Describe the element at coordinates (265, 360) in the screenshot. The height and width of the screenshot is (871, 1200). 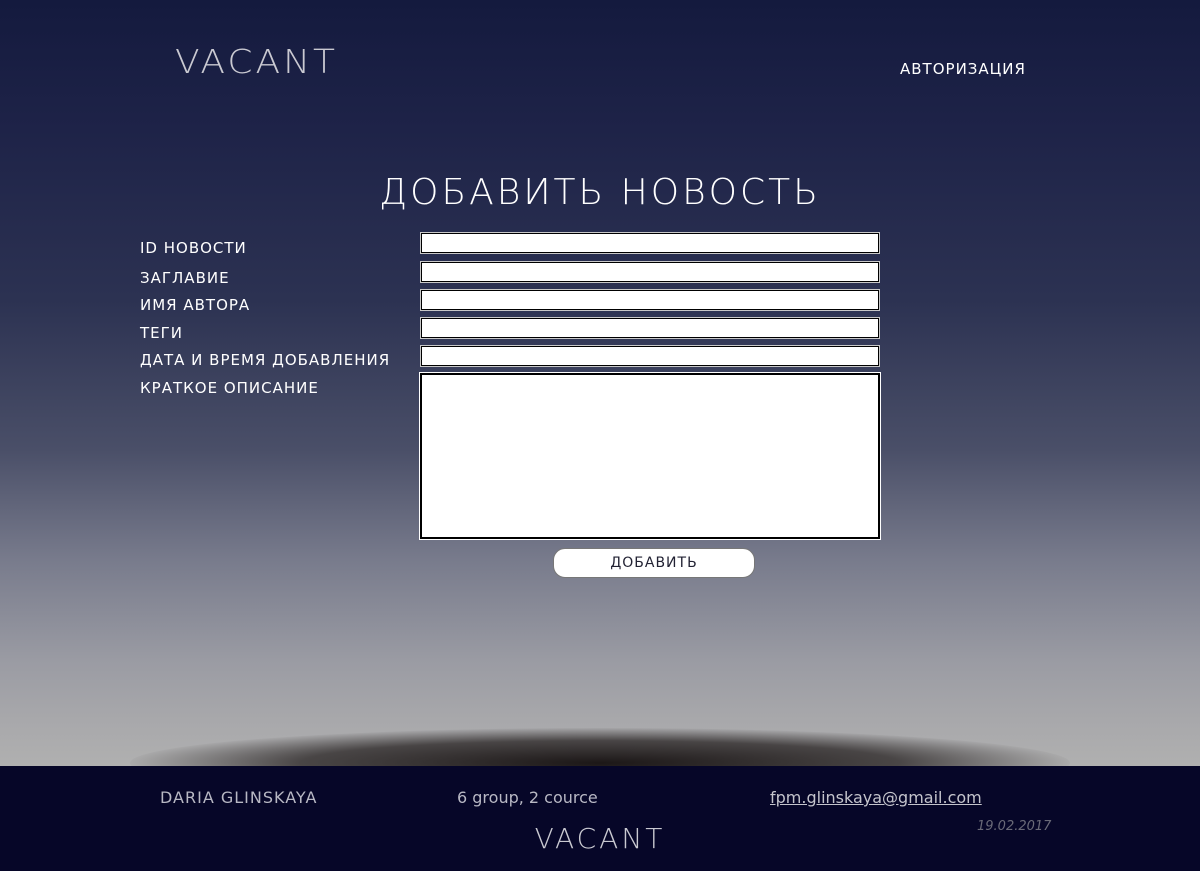
I see `datetime-label: ДАТА И ВРЕМЯ ДОБАВЛЕНИЯ` at that location.